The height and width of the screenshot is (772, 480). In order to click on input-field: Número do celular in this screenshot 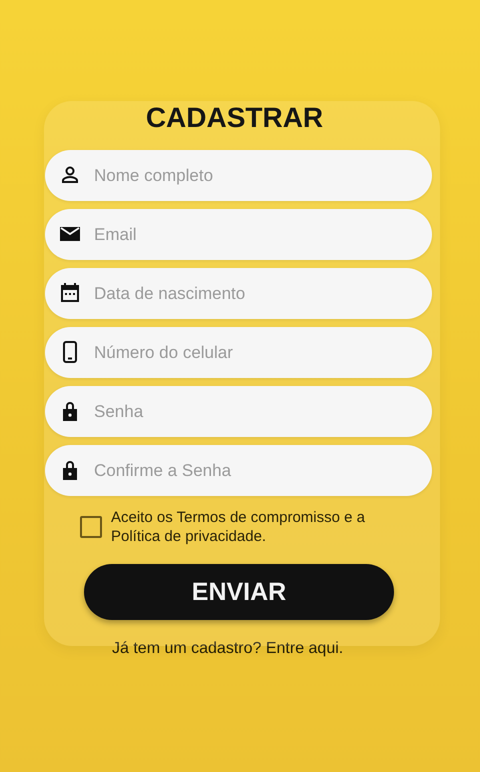, I will do `click(238, 352)`.